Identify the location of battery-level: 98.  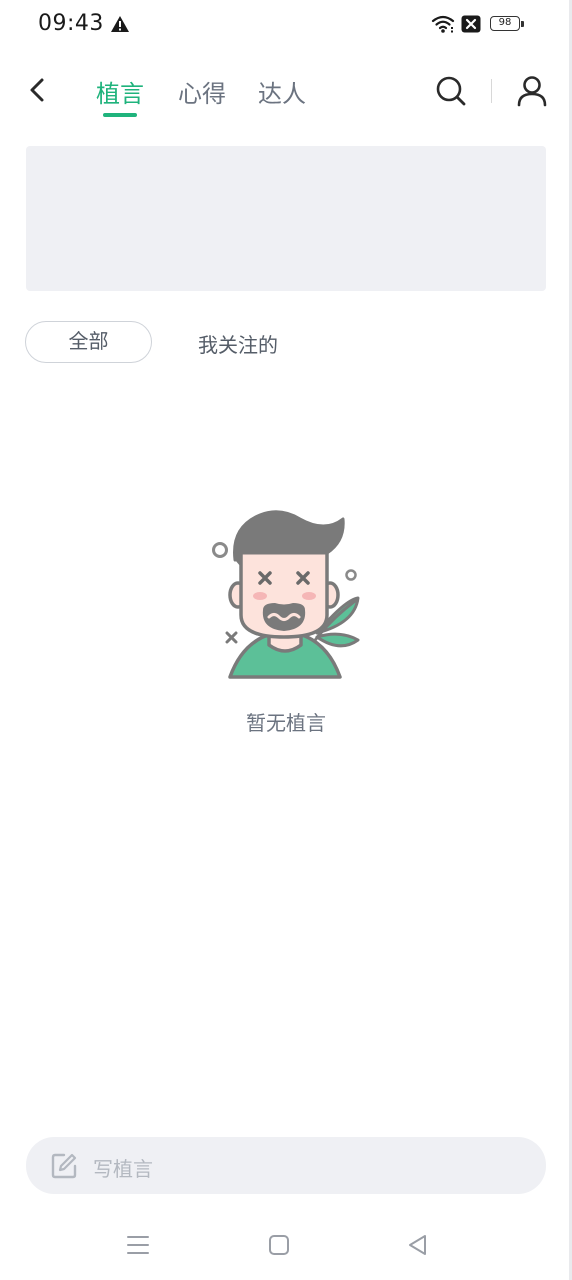
(505, 23).